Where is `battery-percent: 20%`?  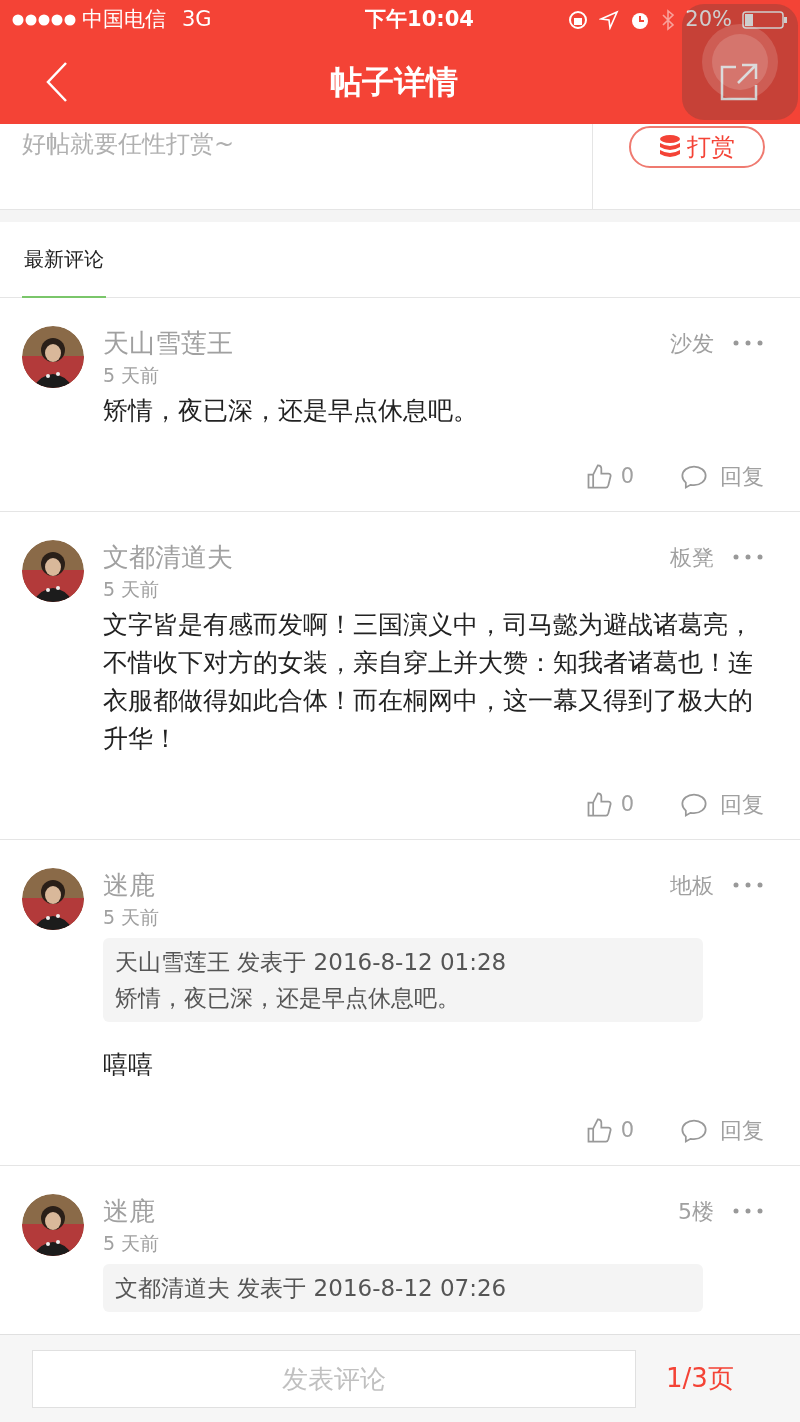 battery-percent: 20% is located at coordinates (708, 20).